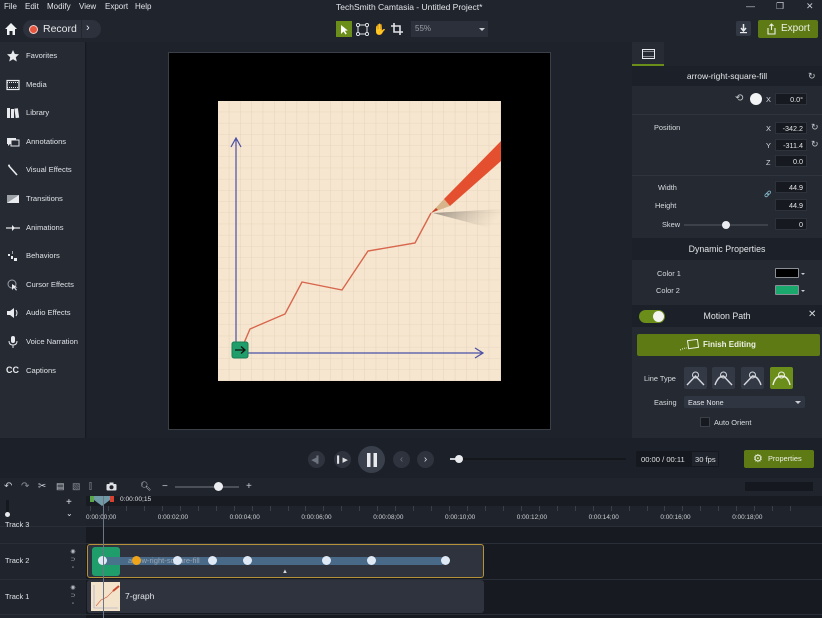 This screenshot has width=822, height=618. Describe the element at coordinates (59, 6) in the screenshot. I see `menu-modify: Modify` at that location.